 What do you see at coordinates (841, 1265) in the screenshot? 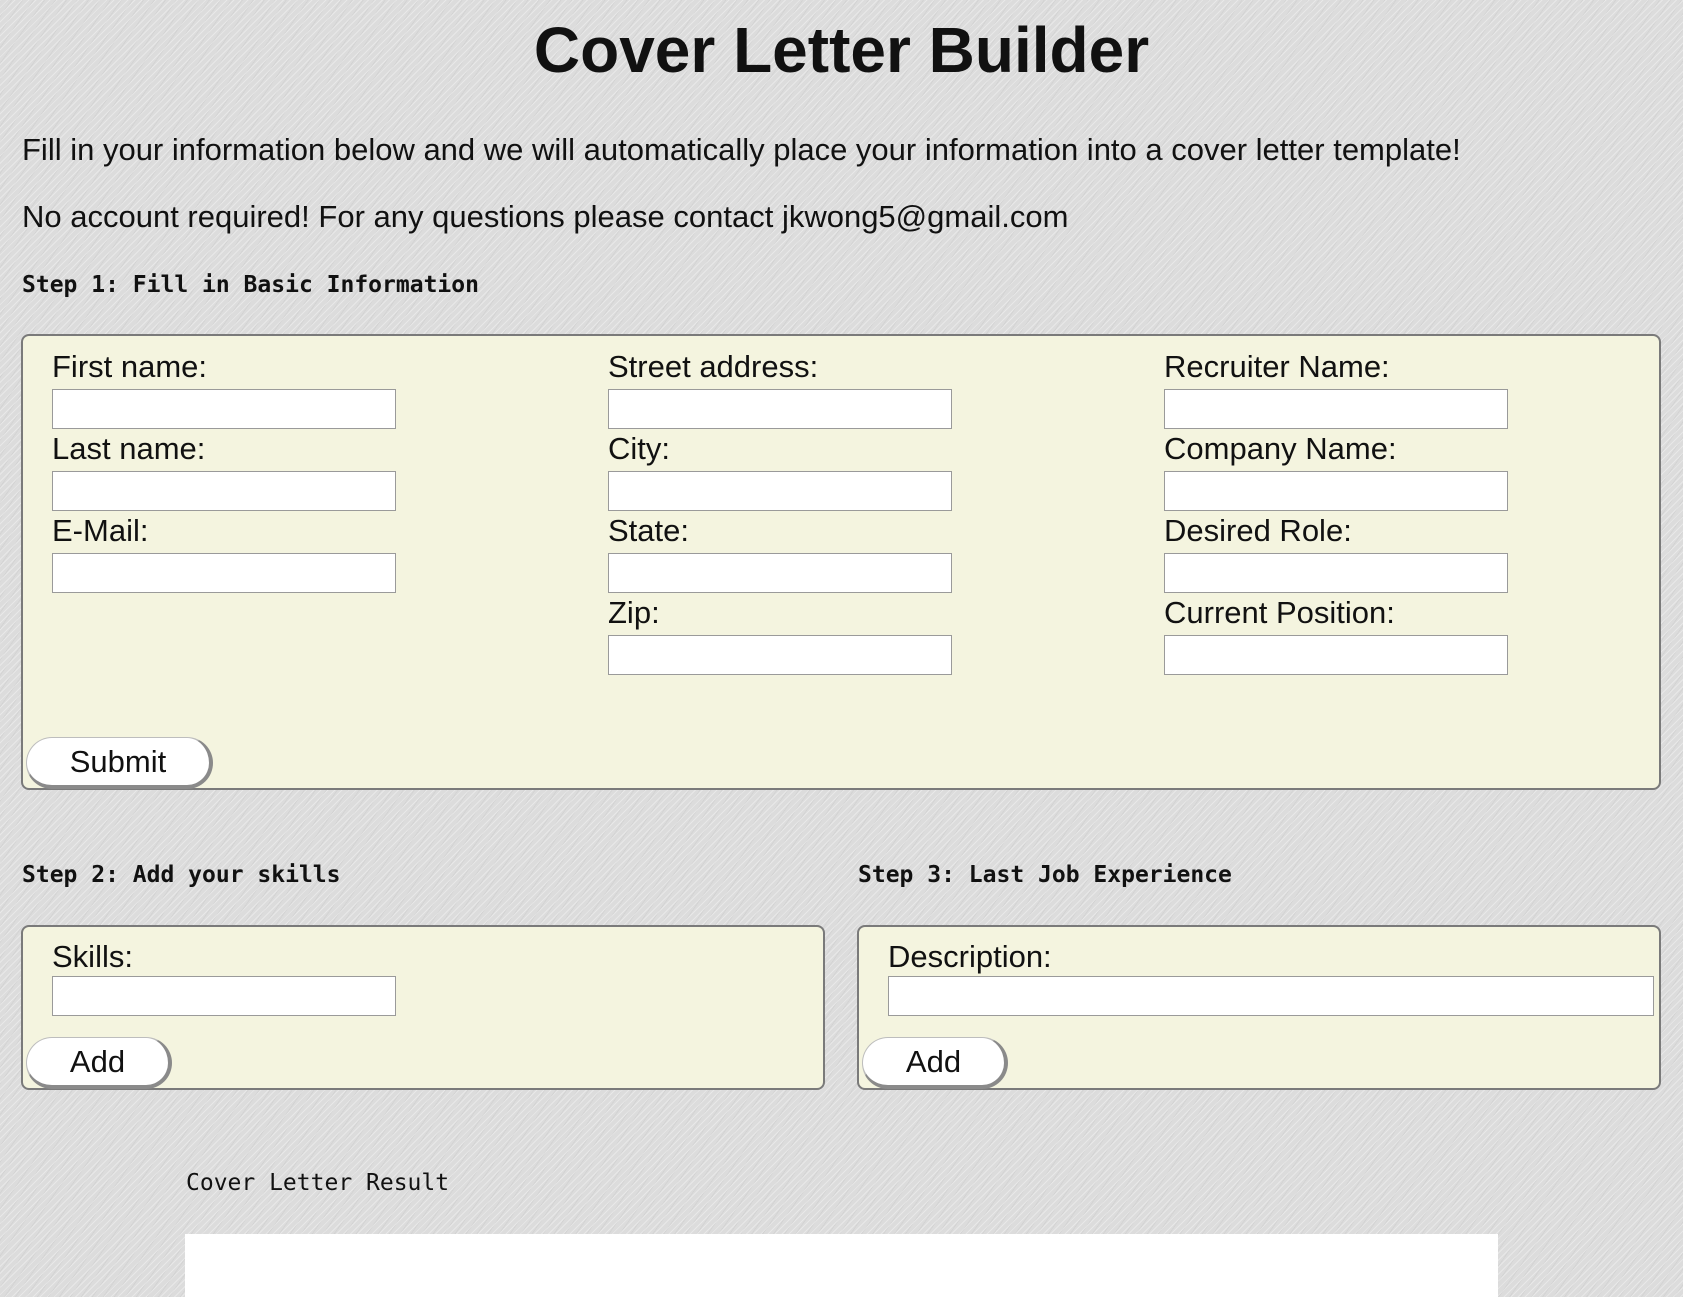
I see `cover-letter-result` at bounding box center [841, 1265].